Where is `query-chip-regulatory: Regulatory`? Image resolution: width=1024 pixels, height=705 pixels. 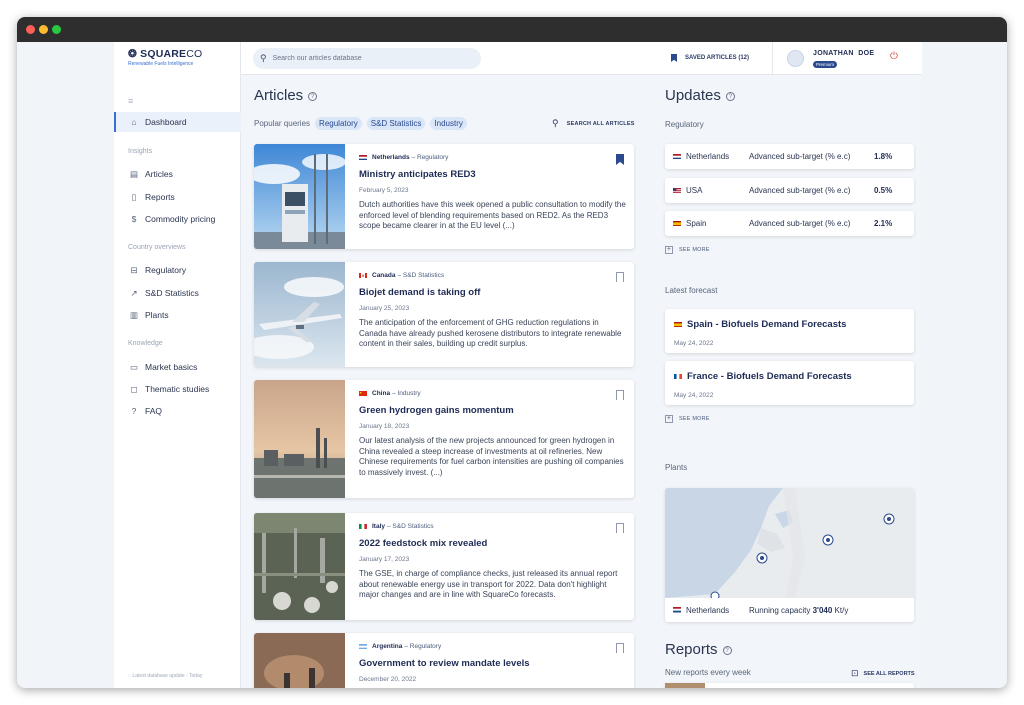
query-chip-regulatory: Regulatory is located at coordinates (338, 123).